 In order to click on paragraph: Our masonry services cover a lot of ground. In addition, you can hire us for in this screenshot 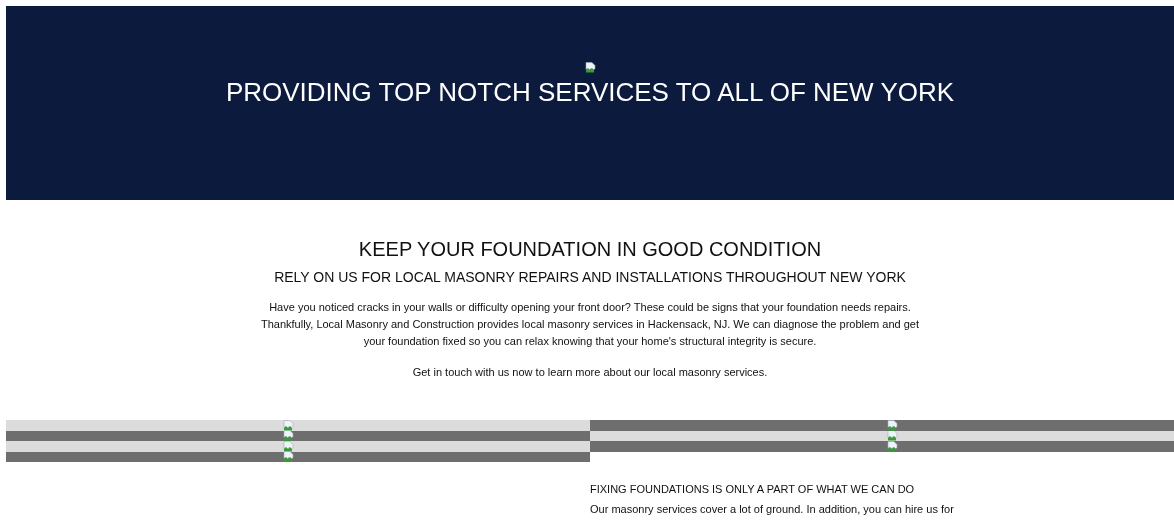, I will do `click(772, 509)`.